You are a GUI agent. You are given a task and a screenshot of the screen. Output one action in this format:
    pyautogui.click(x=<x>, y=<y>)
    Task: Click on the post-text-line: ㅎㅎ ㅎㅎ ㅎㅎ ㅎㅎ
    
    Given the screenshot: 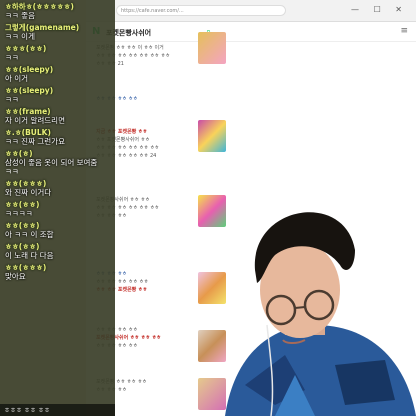 What is the action you would take?
    pyautogui.click(x=117, y=99)
    